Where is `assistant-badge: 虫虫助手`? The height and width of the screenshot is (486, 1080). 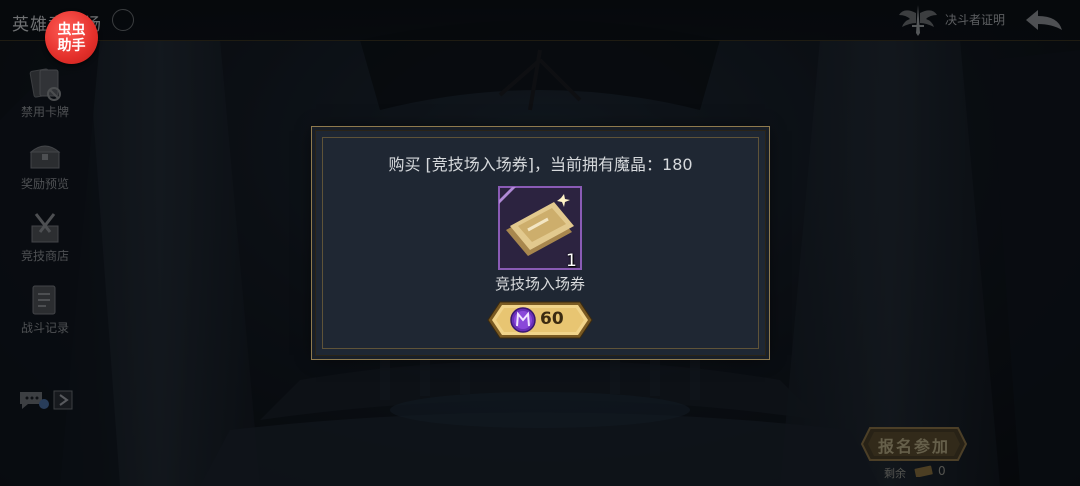
assistant-badge: 虫虫助手 is located at coordinates (71, 37).